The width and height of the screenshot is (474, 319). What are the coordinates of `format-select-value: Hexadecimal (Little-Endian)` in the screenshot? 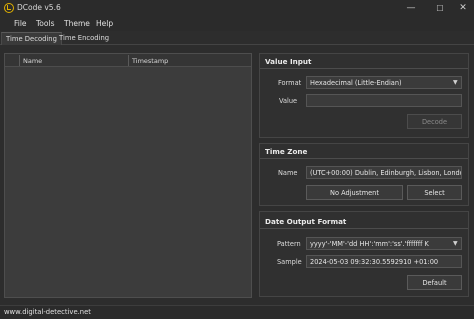 It's located at (356, 83).